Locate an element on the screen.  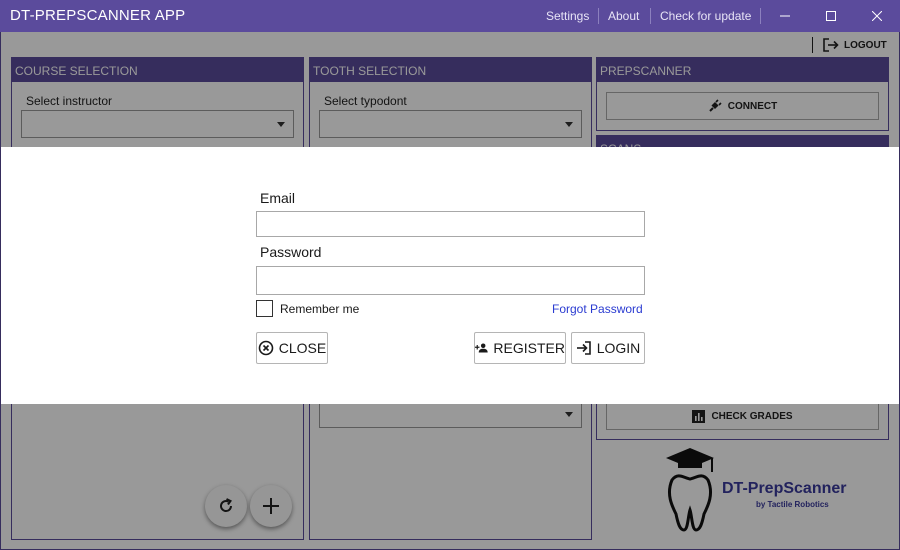
close-button: CLOSE is located at coordinates (292, 348).